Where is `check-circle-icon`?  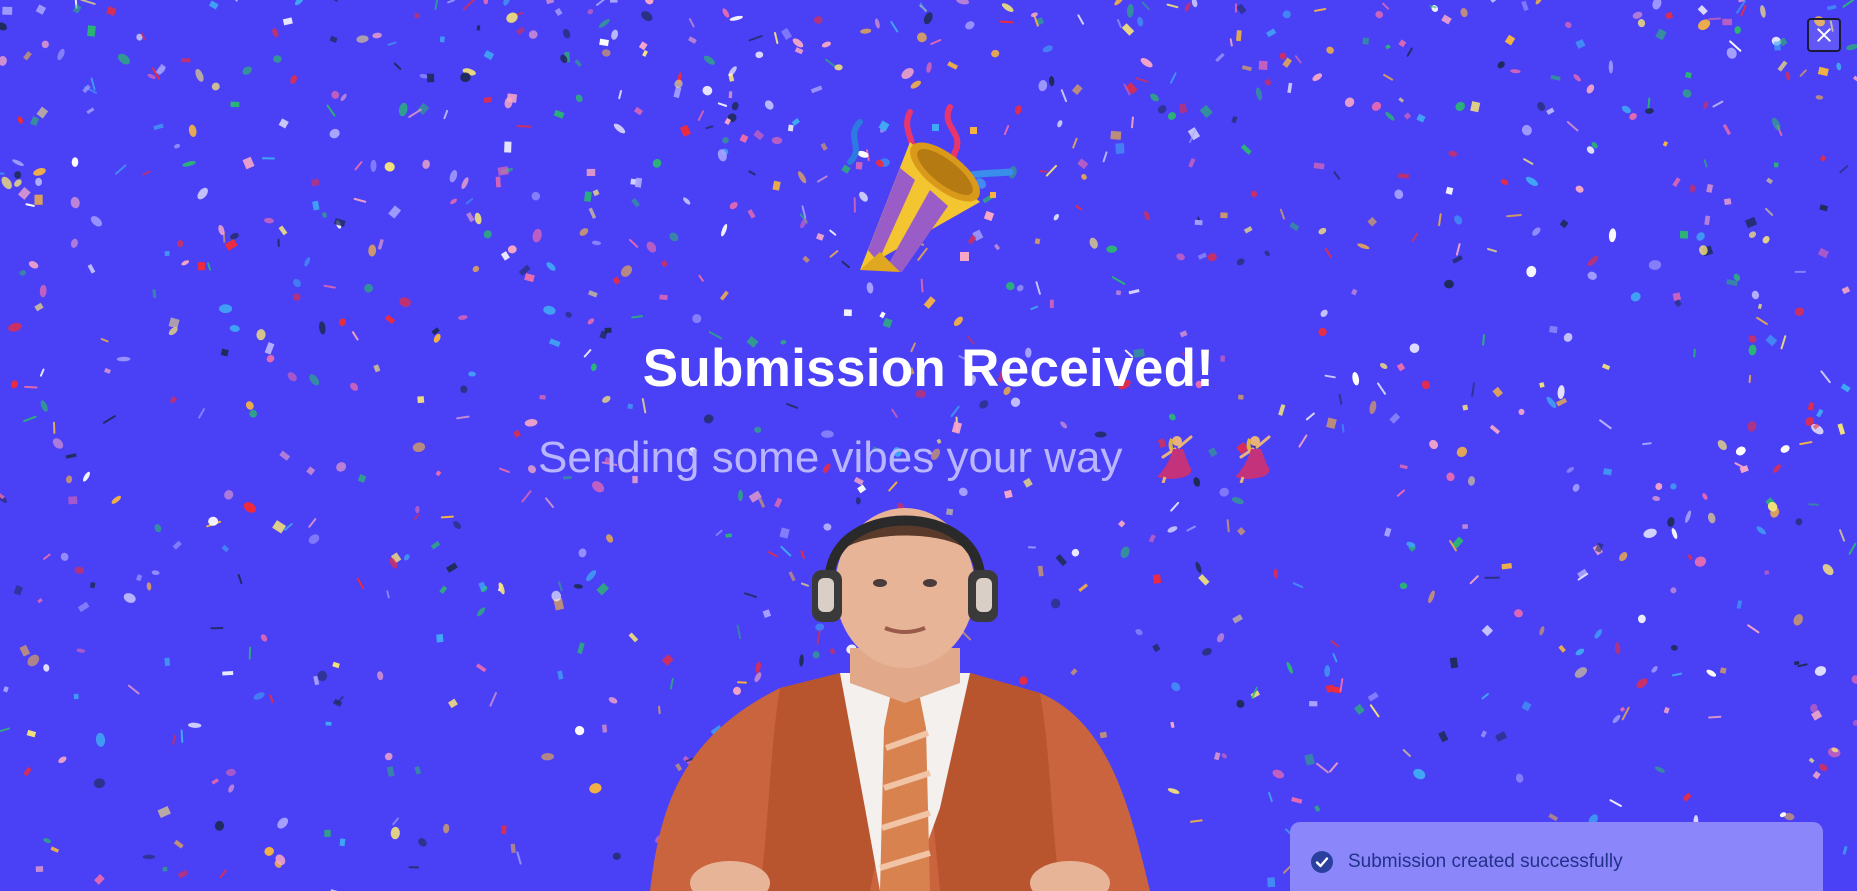 check-circle-icon is located at coordinates (1322, 862).